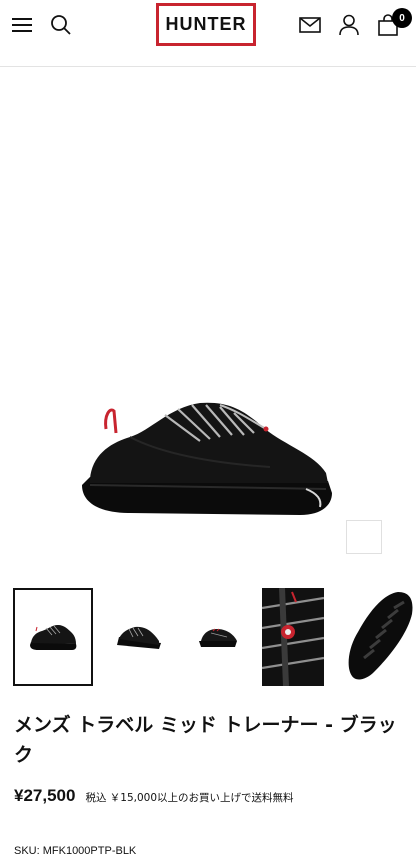  What do you see at coordinates (205, 740) in the screenshot?
I see `product-title: メンズ トラベル ミッド トレーナー - ブラック` at bounding box center [205, 740].